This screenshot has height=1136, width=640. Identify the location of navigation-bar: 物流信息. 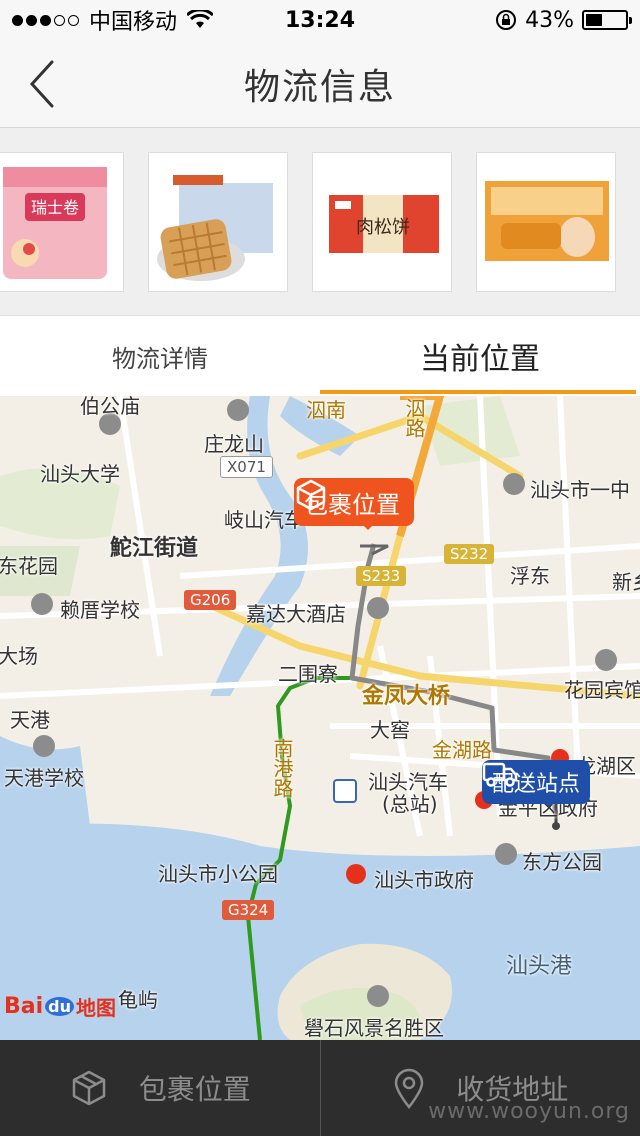
(320, 84).